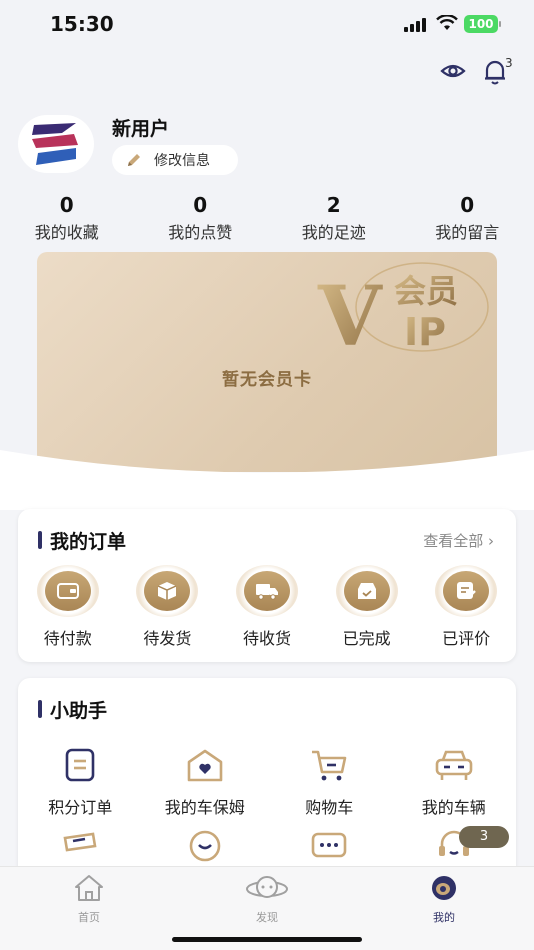 The height and width of the screenshot is (950, 534). Describe the element at coordinates (201, 218) in the screenshot. I see `stat-likes: 0 我的点赞` at that location.